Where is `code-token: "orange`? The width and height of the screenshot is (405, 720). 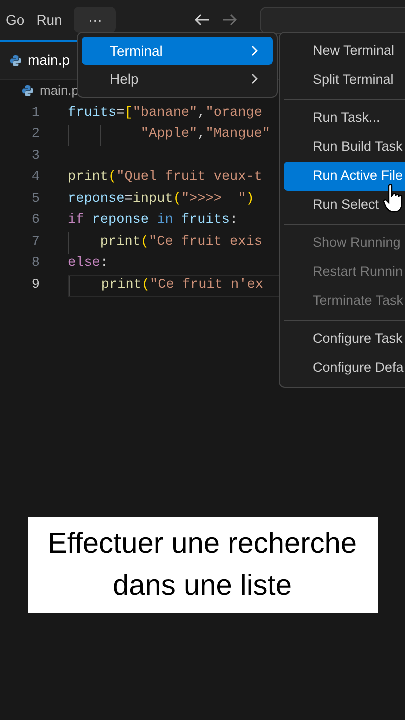
code-token: "orange is located at coordinates (234, 113).